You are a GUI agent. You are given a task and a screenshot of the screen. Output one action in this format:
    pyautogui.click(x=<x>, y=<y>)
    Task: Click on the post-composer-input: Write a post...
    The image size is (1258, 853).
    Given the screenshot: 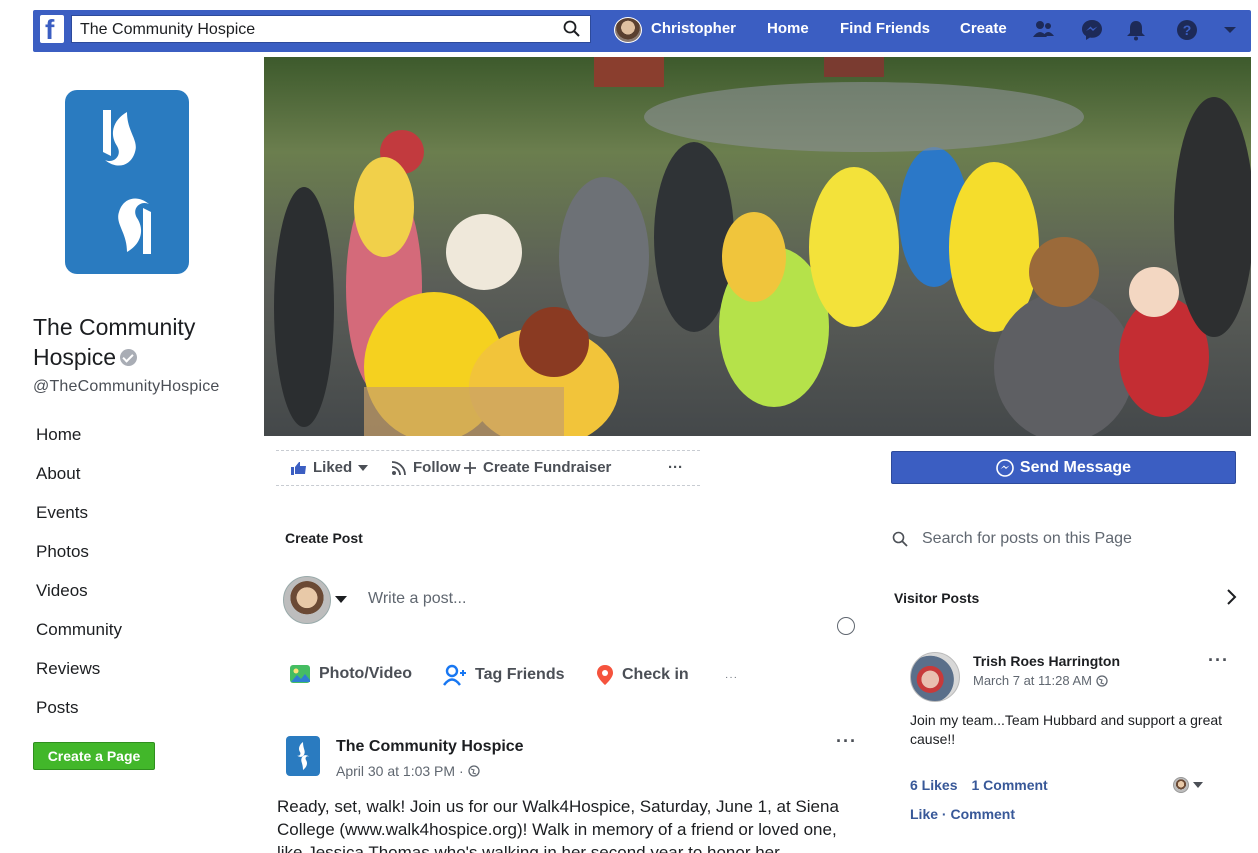 What is the action you would take?
    pyautogui.click(x=417, y=599)
    